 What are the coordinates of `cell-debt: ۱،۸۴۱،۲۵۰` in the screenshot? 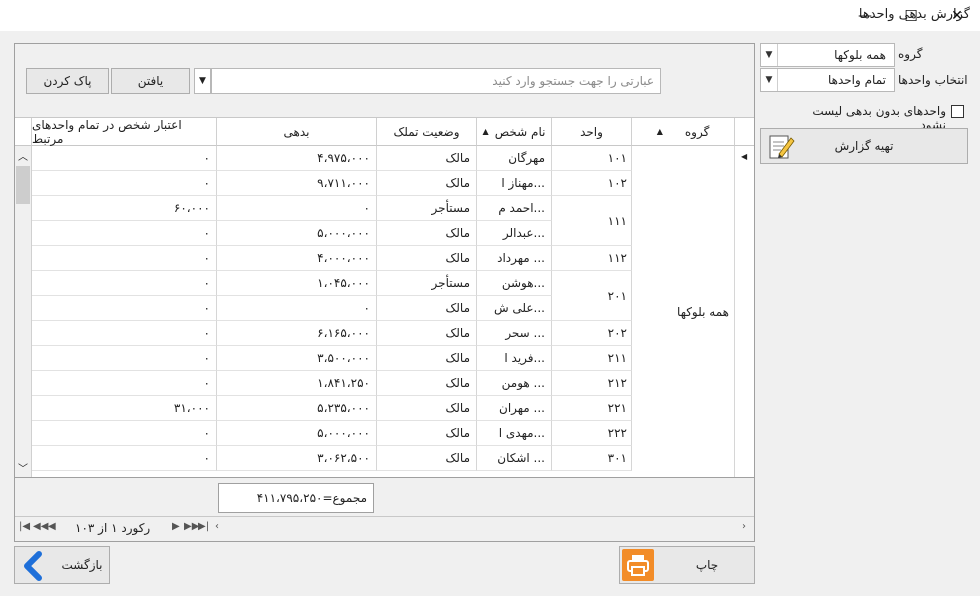 It's located at (297, 383).